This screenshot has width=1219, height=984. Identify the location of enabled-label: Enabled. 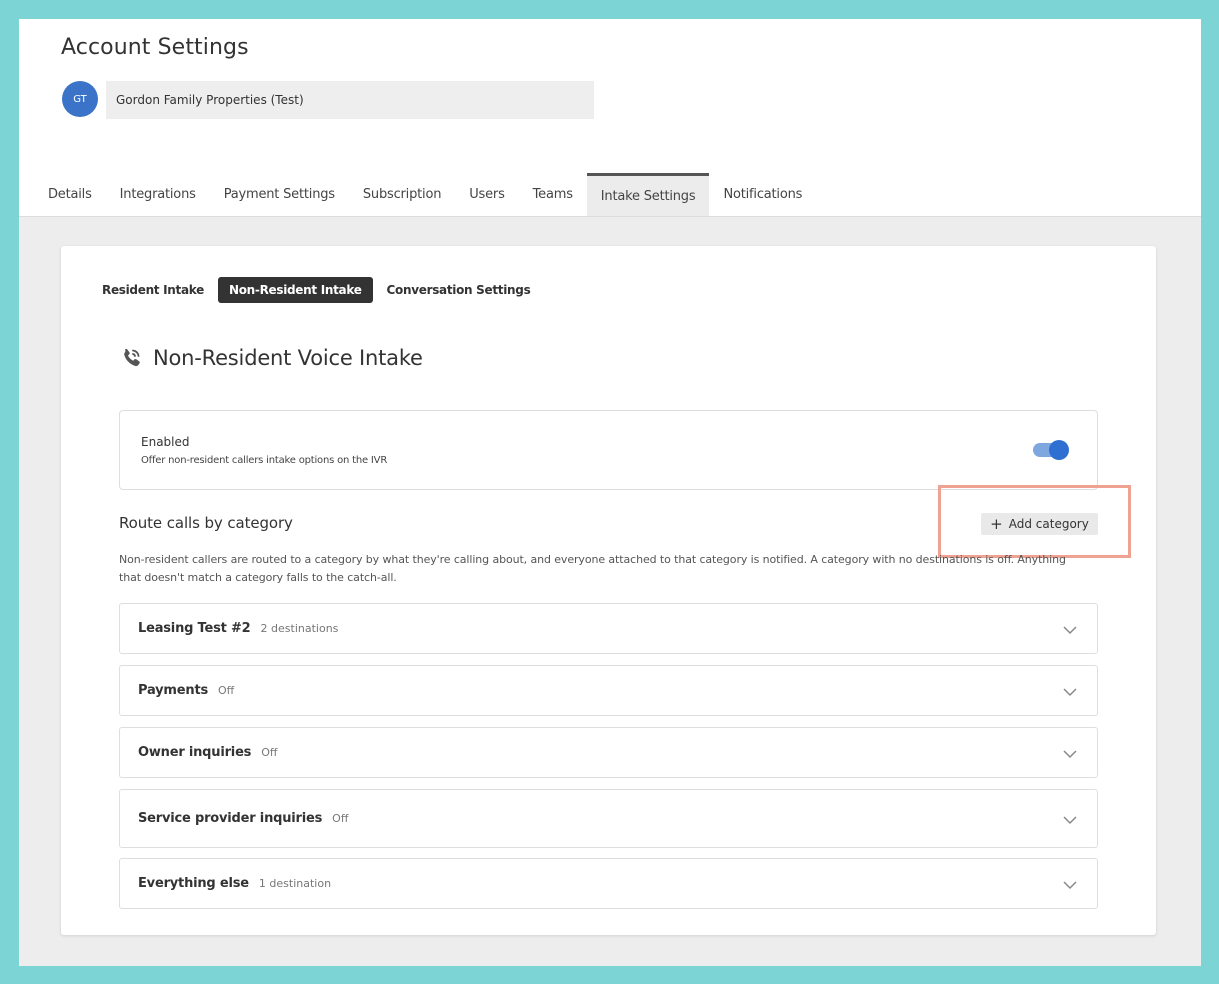
(165, 442).